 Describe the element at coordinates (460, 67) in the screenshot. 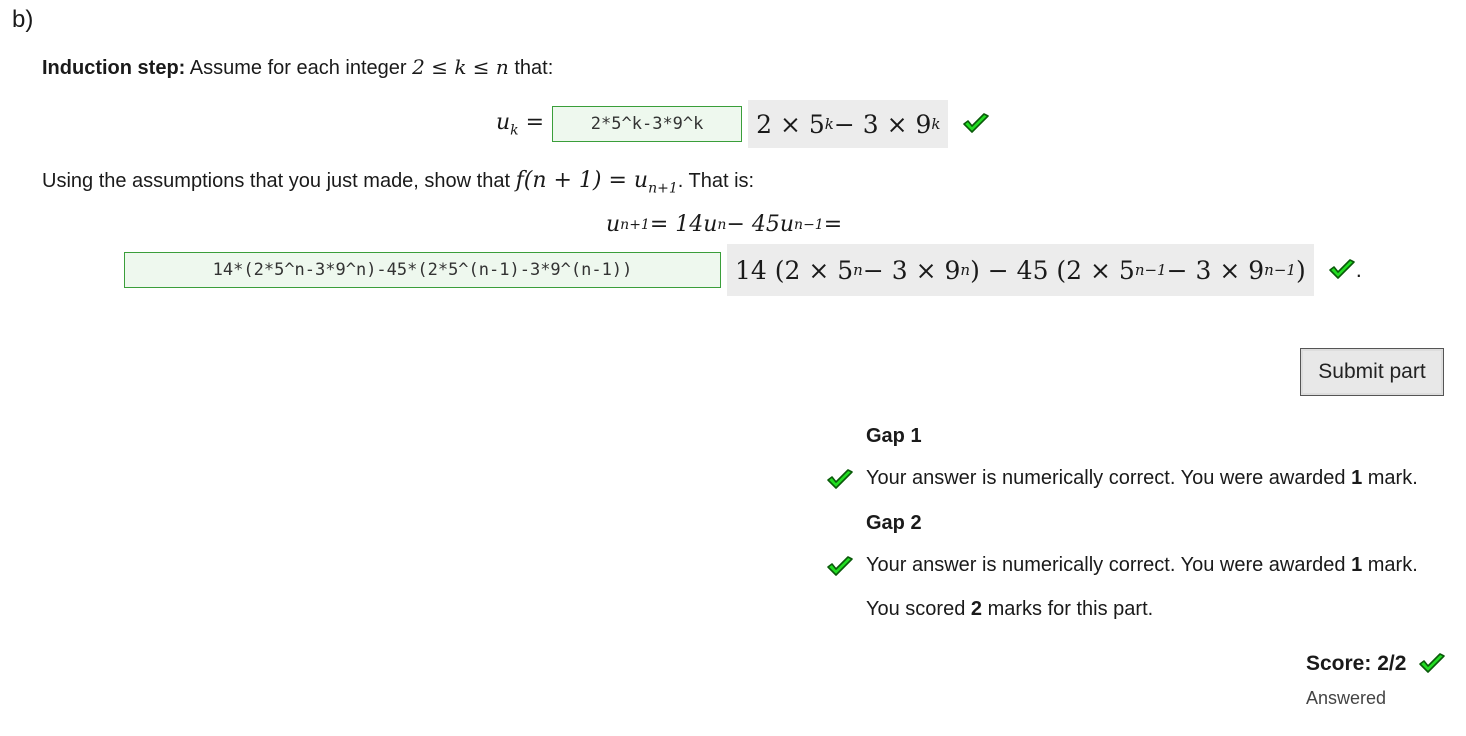

I see `induction-math: 2 ≤ k ≤ n` at that location.